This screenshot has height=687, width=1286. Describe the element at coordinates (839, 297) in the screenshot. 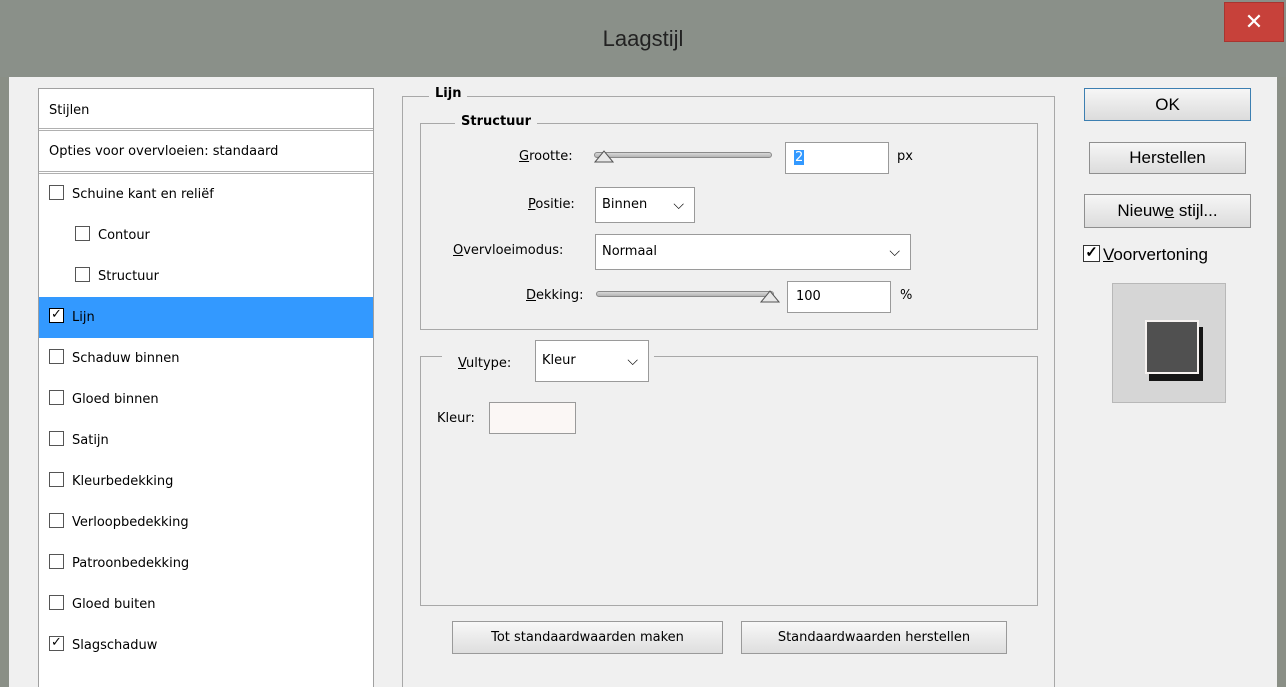

I see `opacity-input: 100` at that location.